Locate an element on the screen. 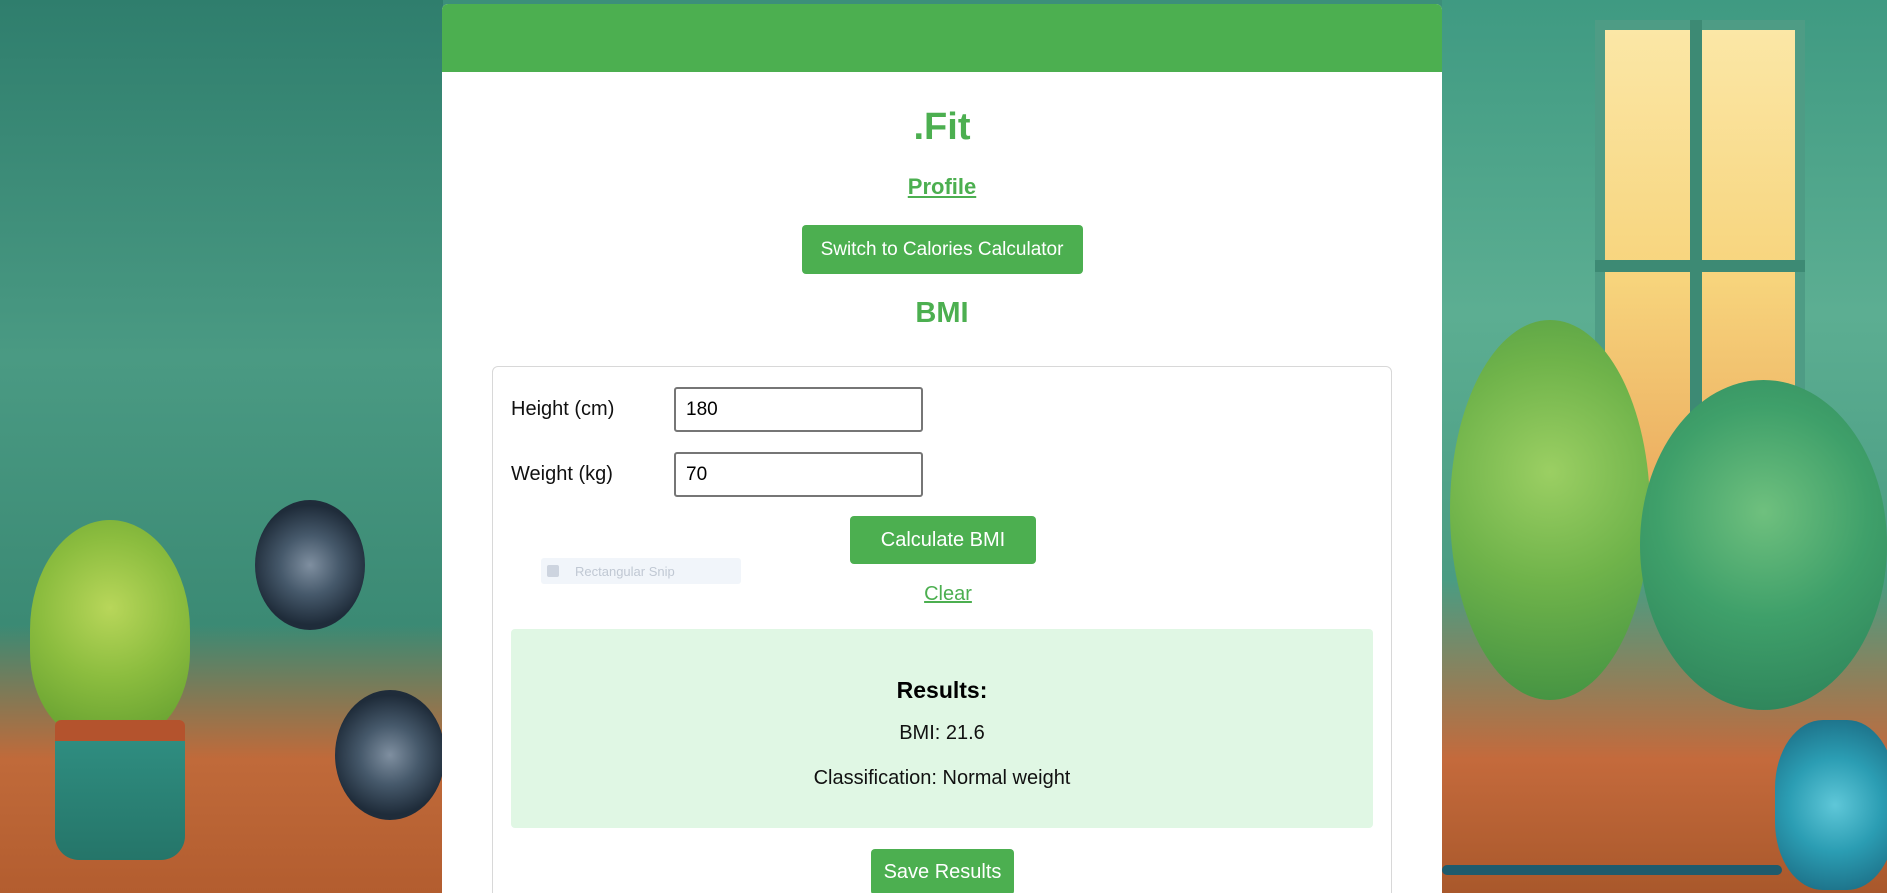  weight-input is located at coordinates (798, 474).